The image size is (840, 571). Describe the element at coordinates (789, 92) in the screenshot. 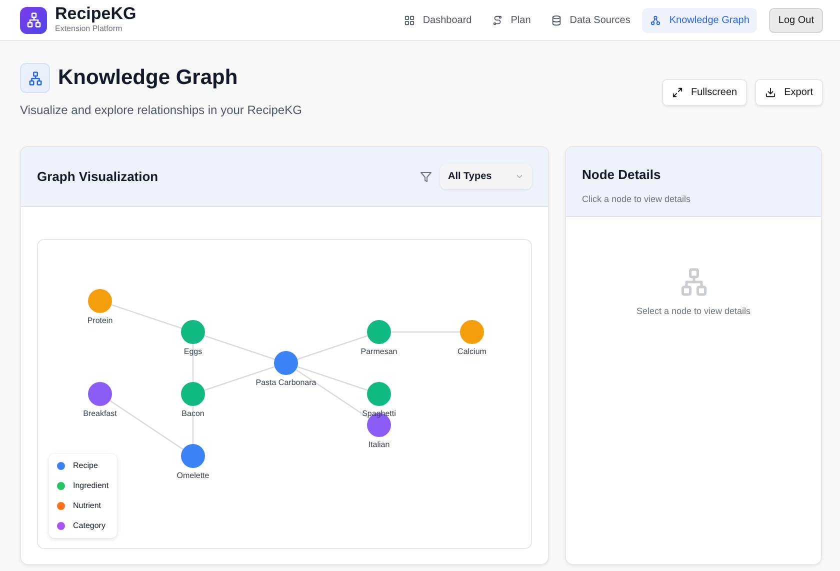

I see `export-button: Export` at that location.